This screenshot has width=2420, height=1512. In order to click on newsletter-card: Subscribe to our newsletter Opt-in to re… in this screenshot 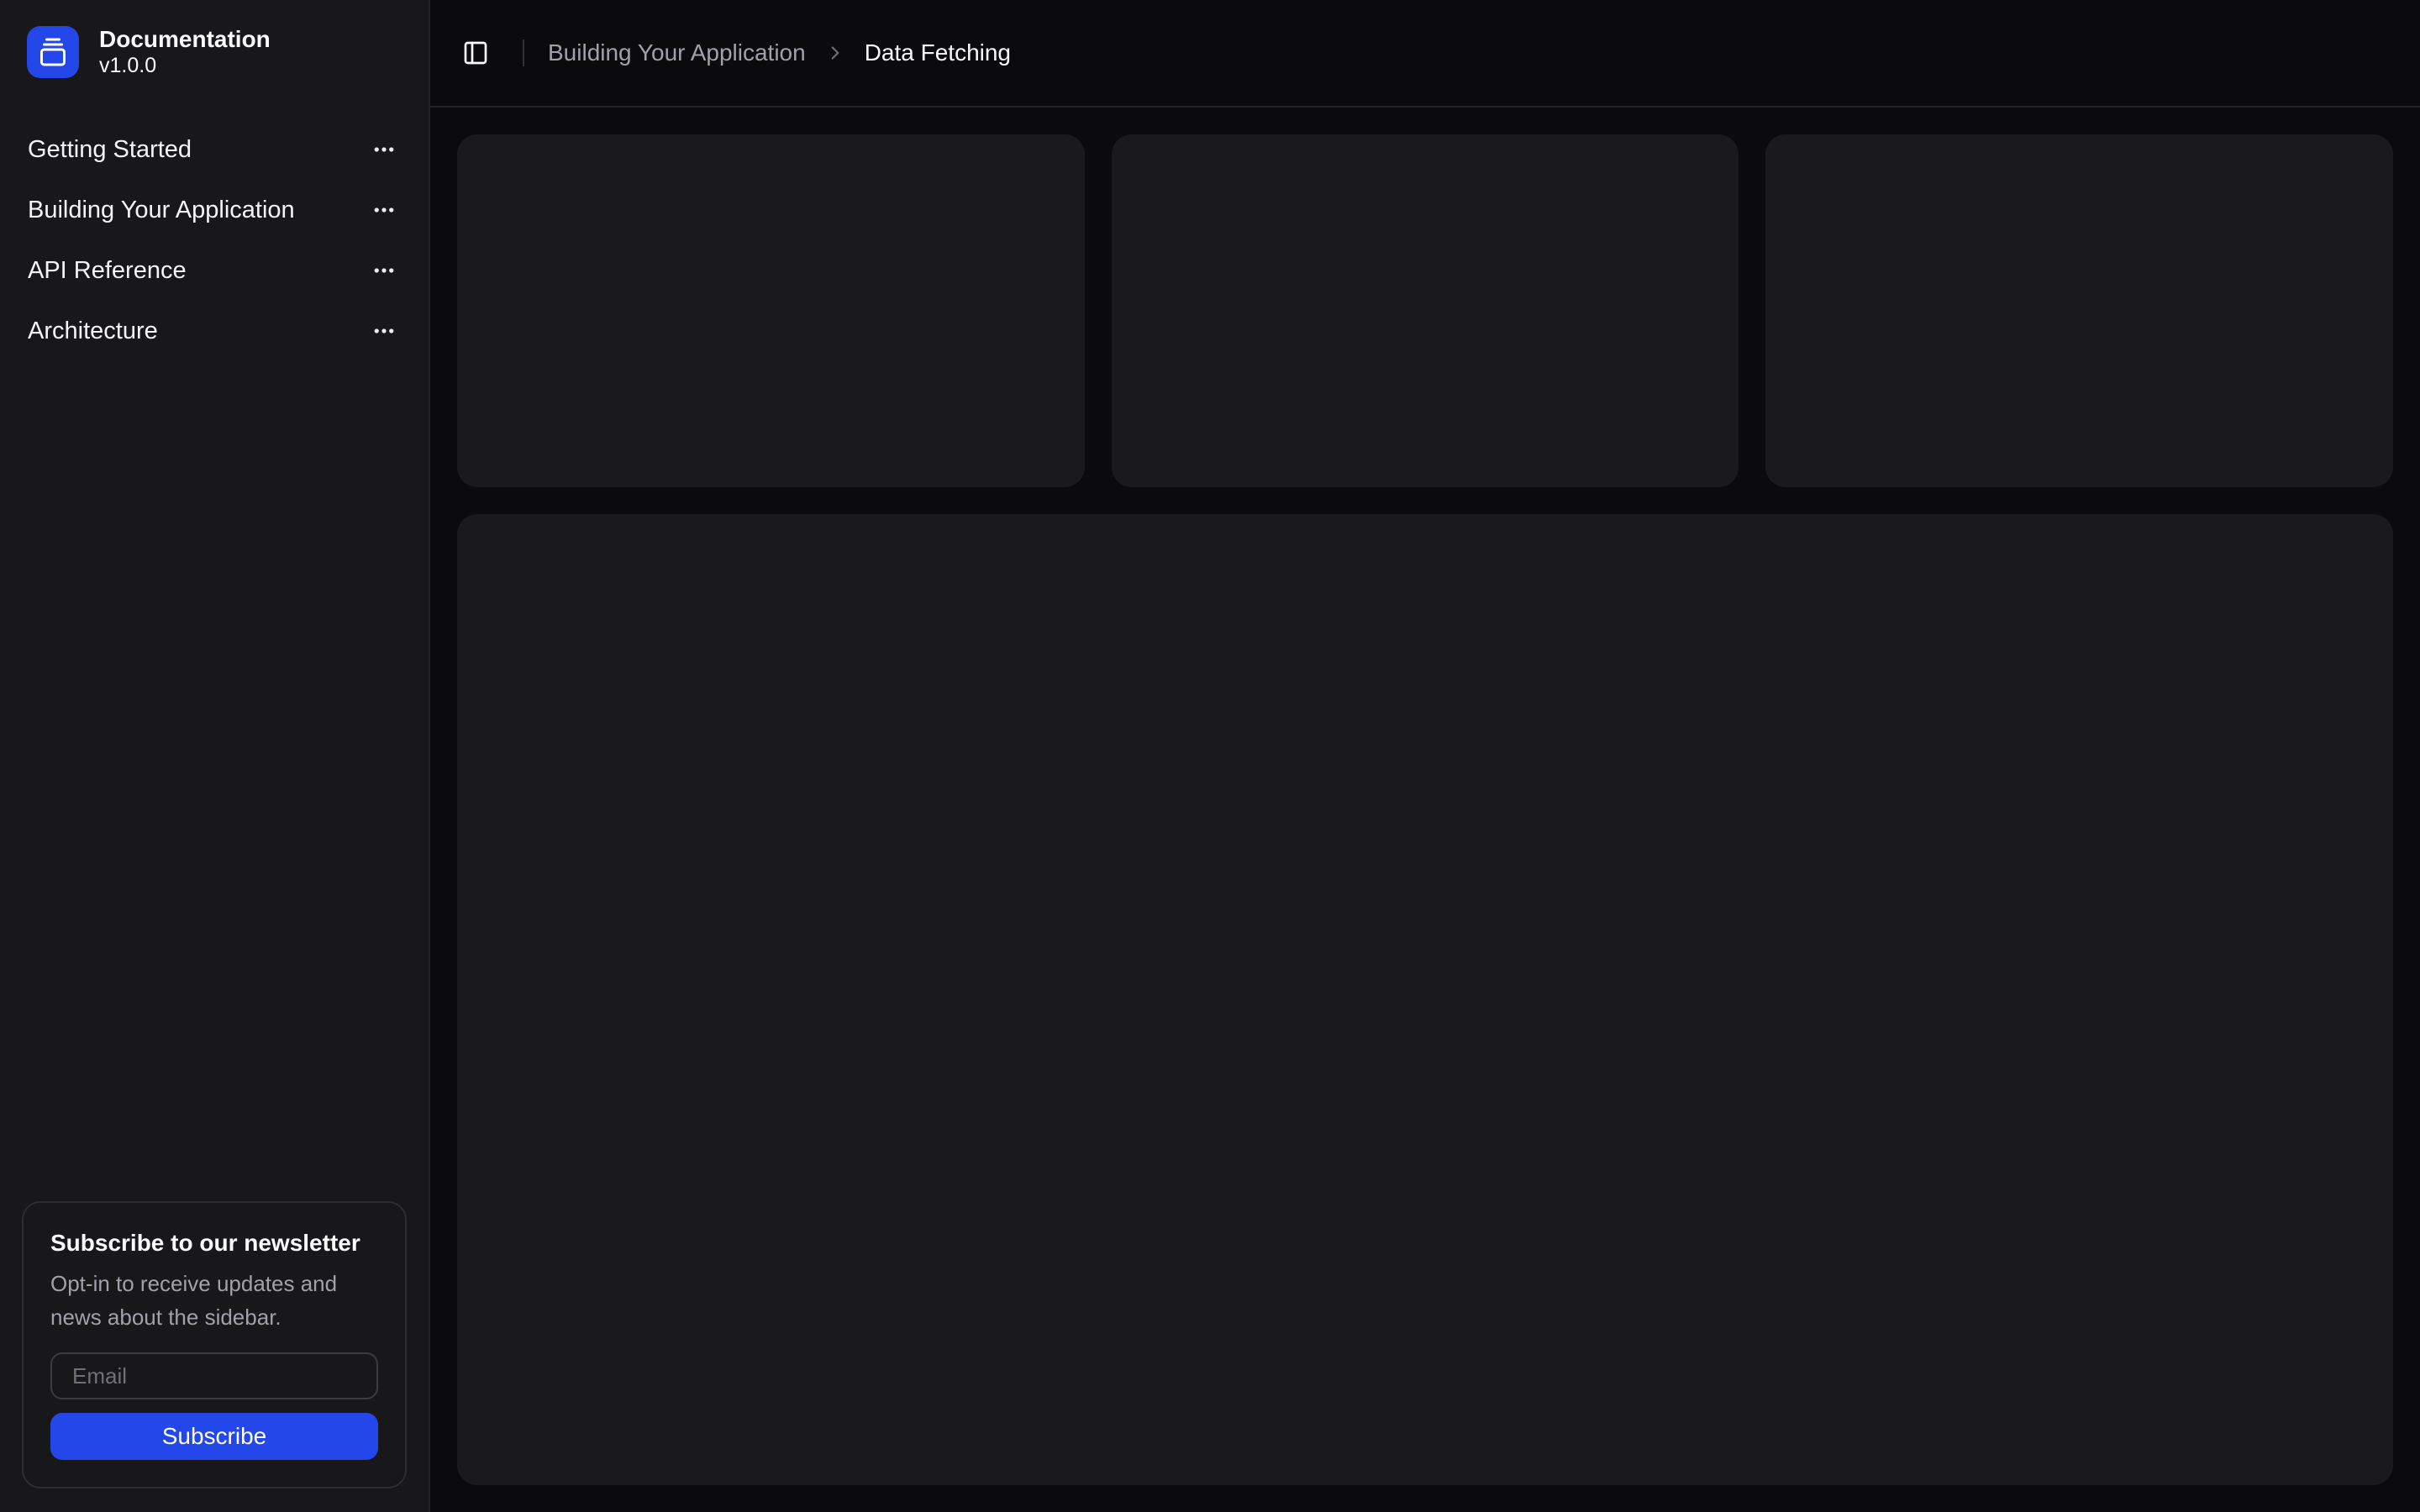, I will do `click(214, 1344)`.